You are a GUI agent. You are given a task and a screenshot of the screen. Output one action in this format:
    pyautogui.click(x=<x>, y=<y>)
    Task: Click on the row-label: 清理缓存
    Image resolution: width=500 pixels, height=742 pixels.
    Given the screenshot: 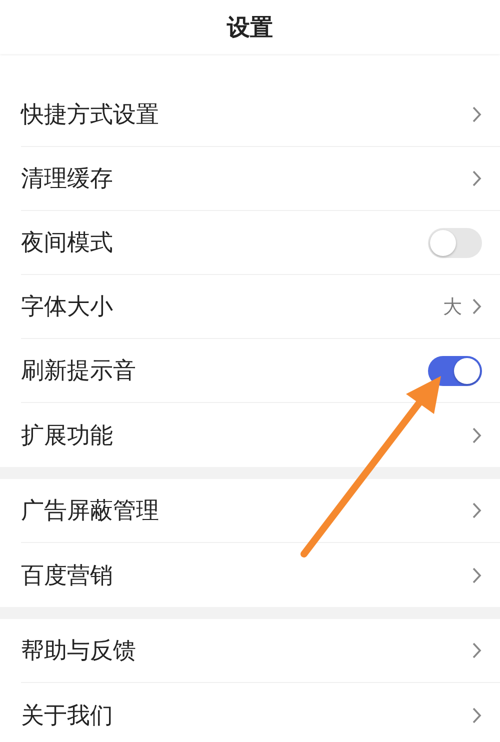 What is the action you would take?
    pyautogui.click(x=67, y=179)
    